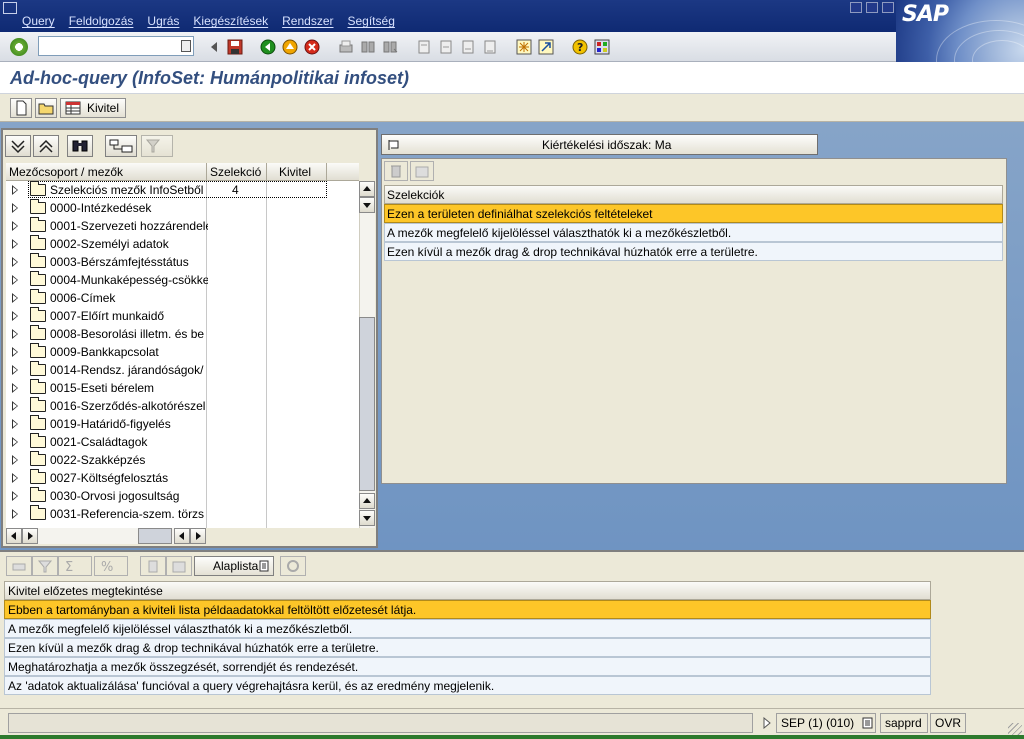 This screenshot has height=739, width=1024. Describe the element at coordinates (18, 146) in the screenshot. I see `expand-all-button` at that location.